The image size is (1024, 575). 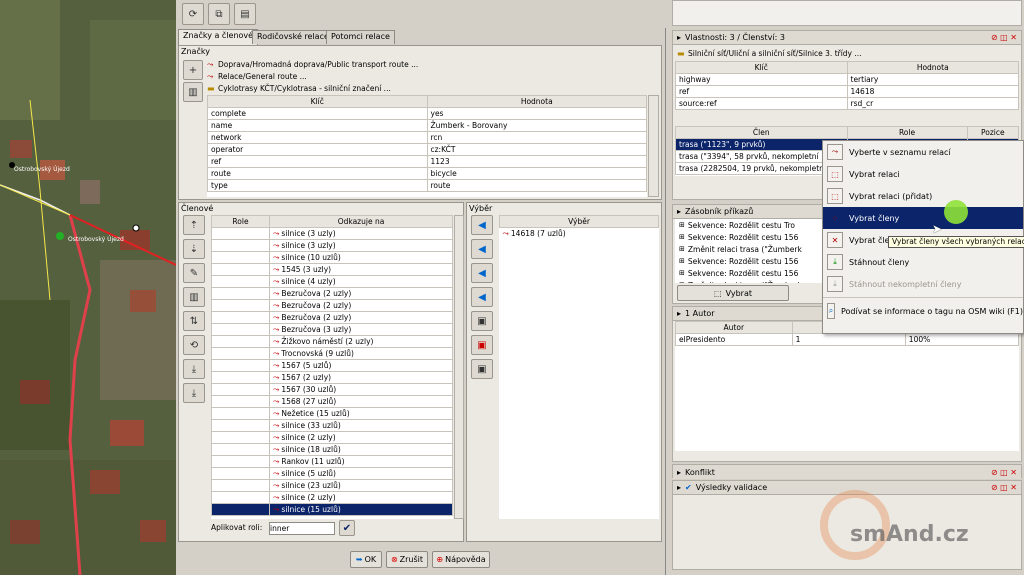 I want to click on refresh-icon: ⟳, so click(x=193, y=14).